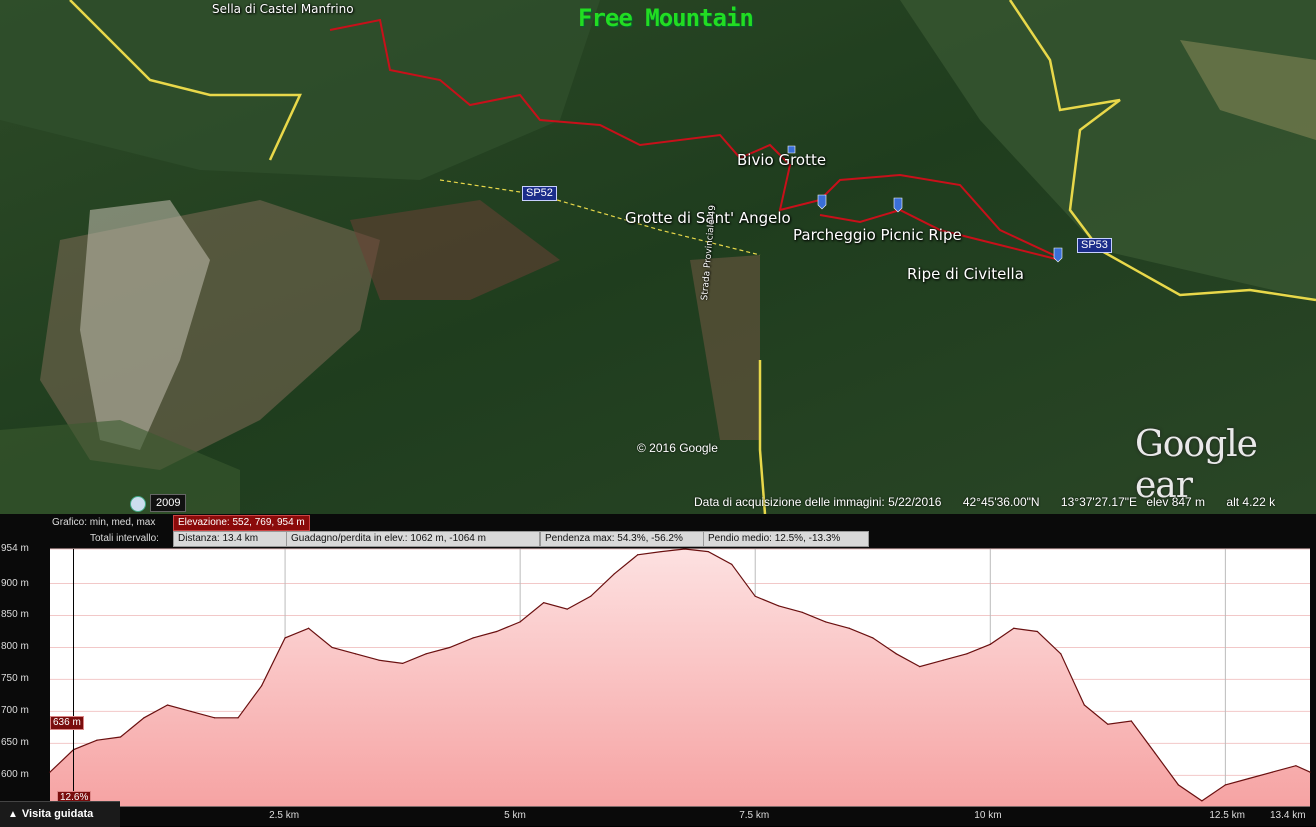 The height and width of the screenshot is (827, 1316). Describe the element at coordinates (15, 743) in the screenshot. I see `y-tick-label: 650 m` at that location.